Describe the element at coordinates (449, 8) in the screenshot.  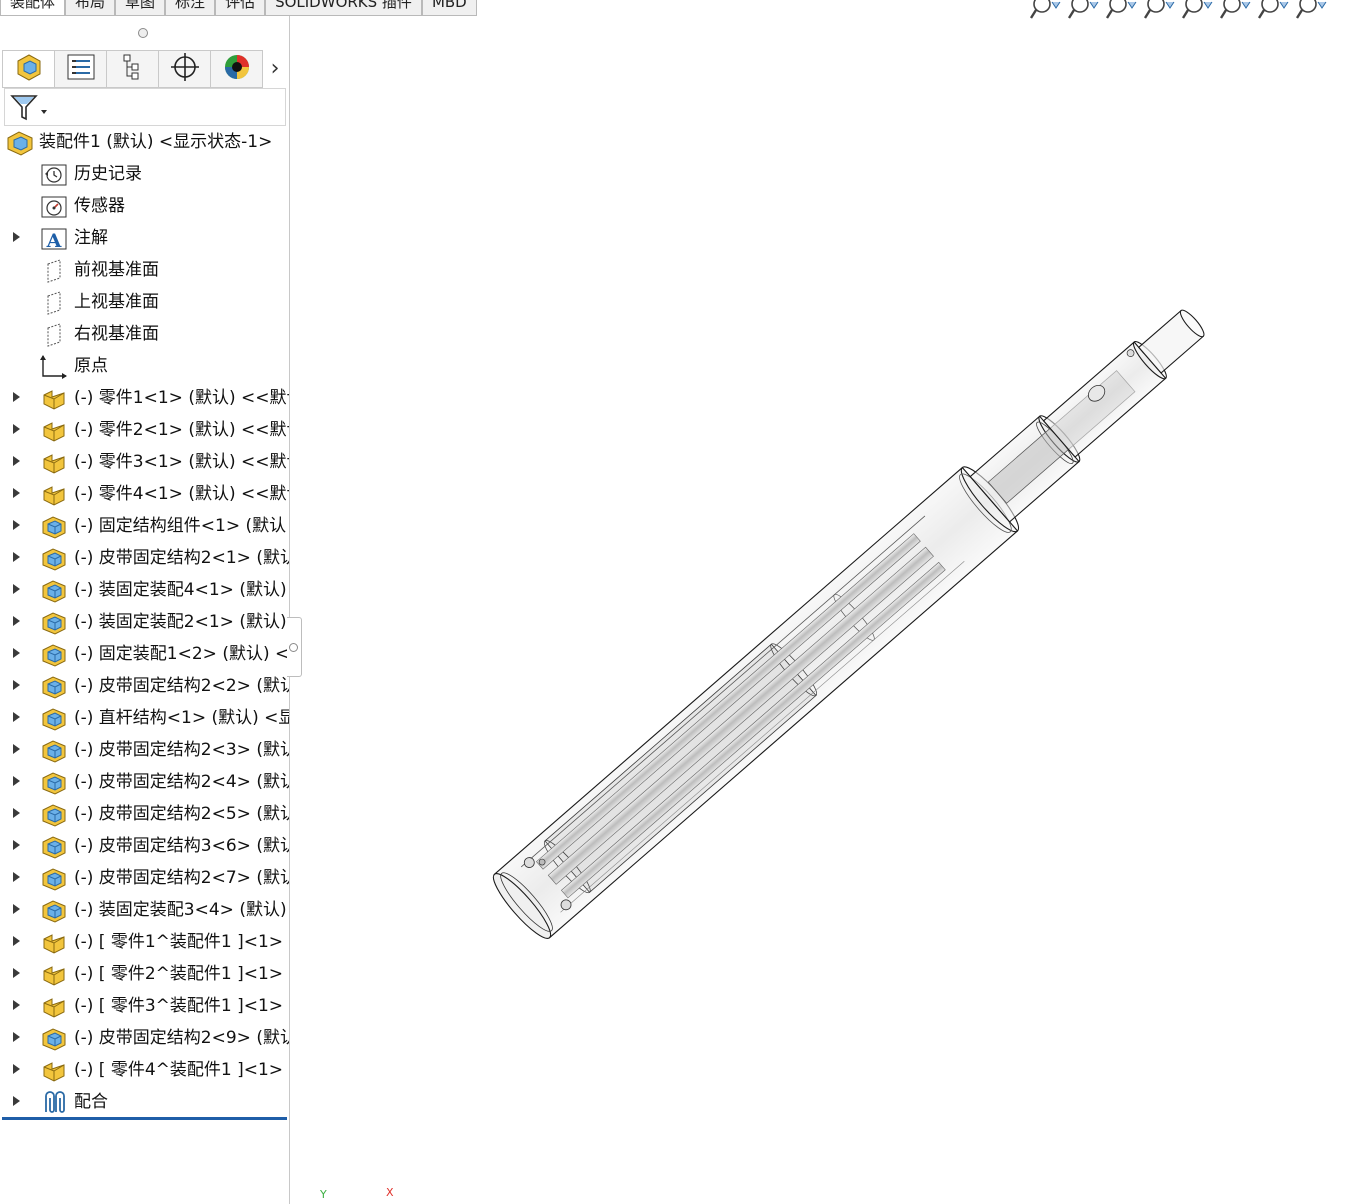
I see `command-tab-6: MBD` at that location.